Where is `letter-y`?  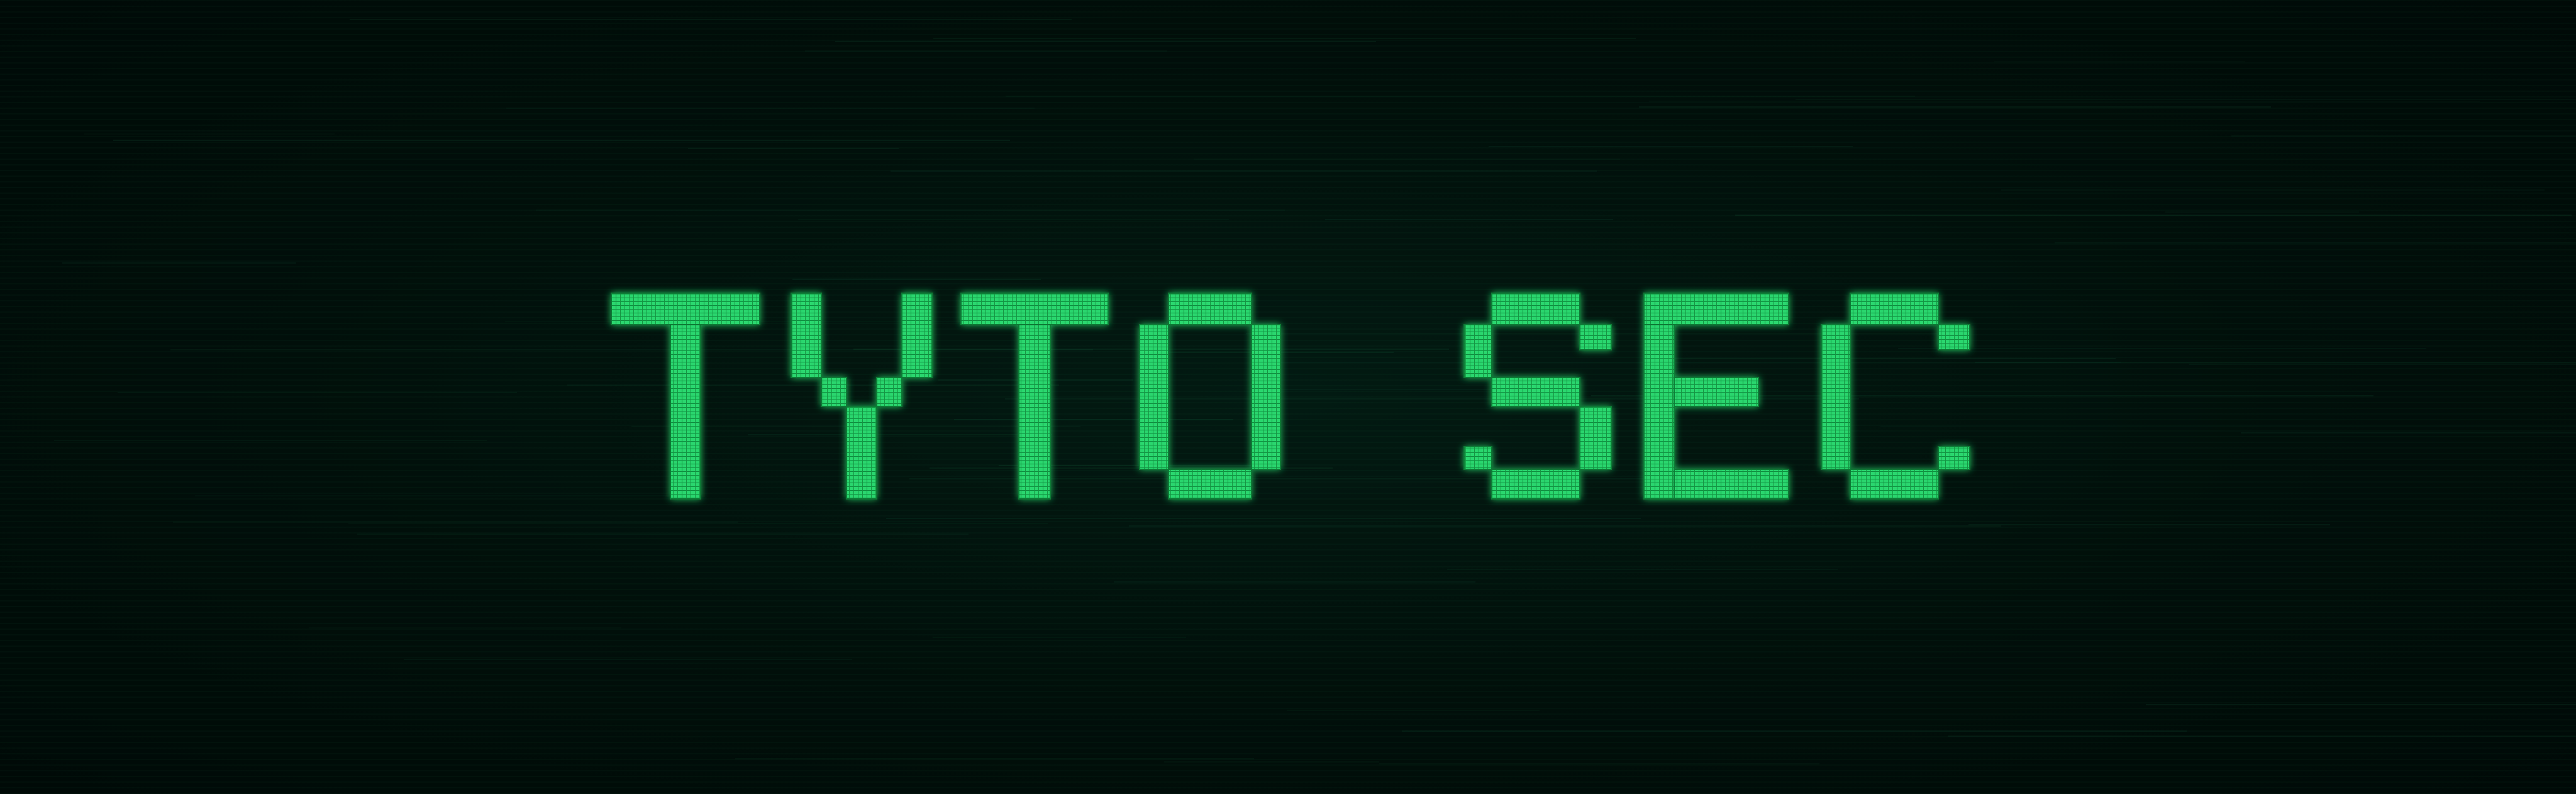
letter-y is located at coordinates (862, 396).